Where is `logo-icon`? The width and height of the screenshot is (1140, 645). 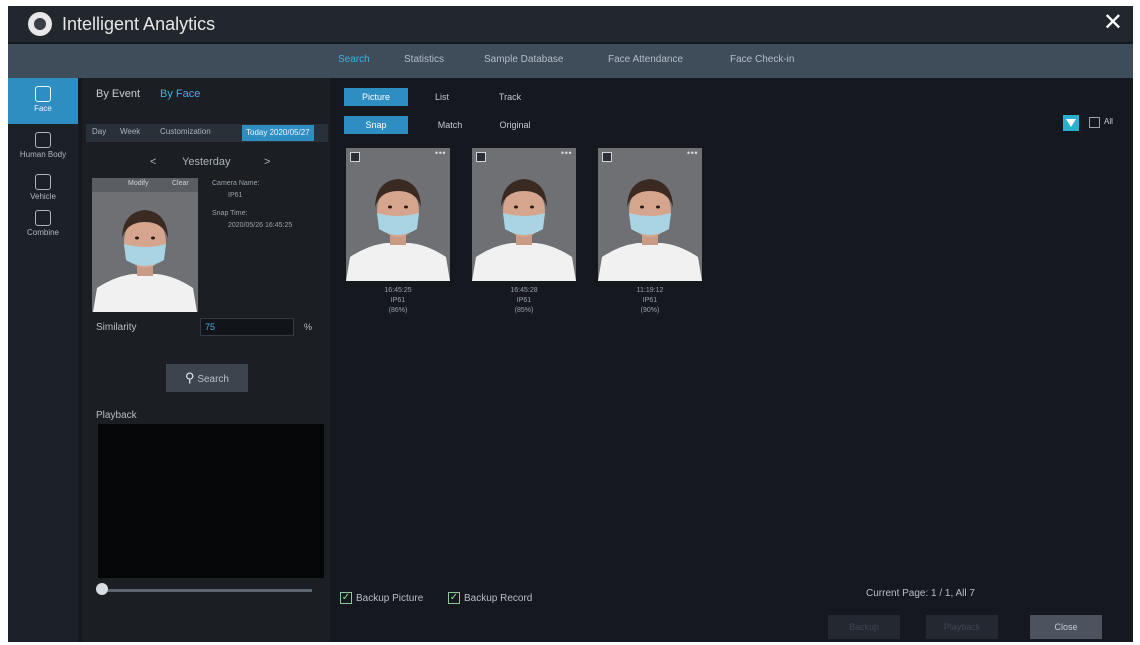 logo-icon is located at coordinates (40, 24).